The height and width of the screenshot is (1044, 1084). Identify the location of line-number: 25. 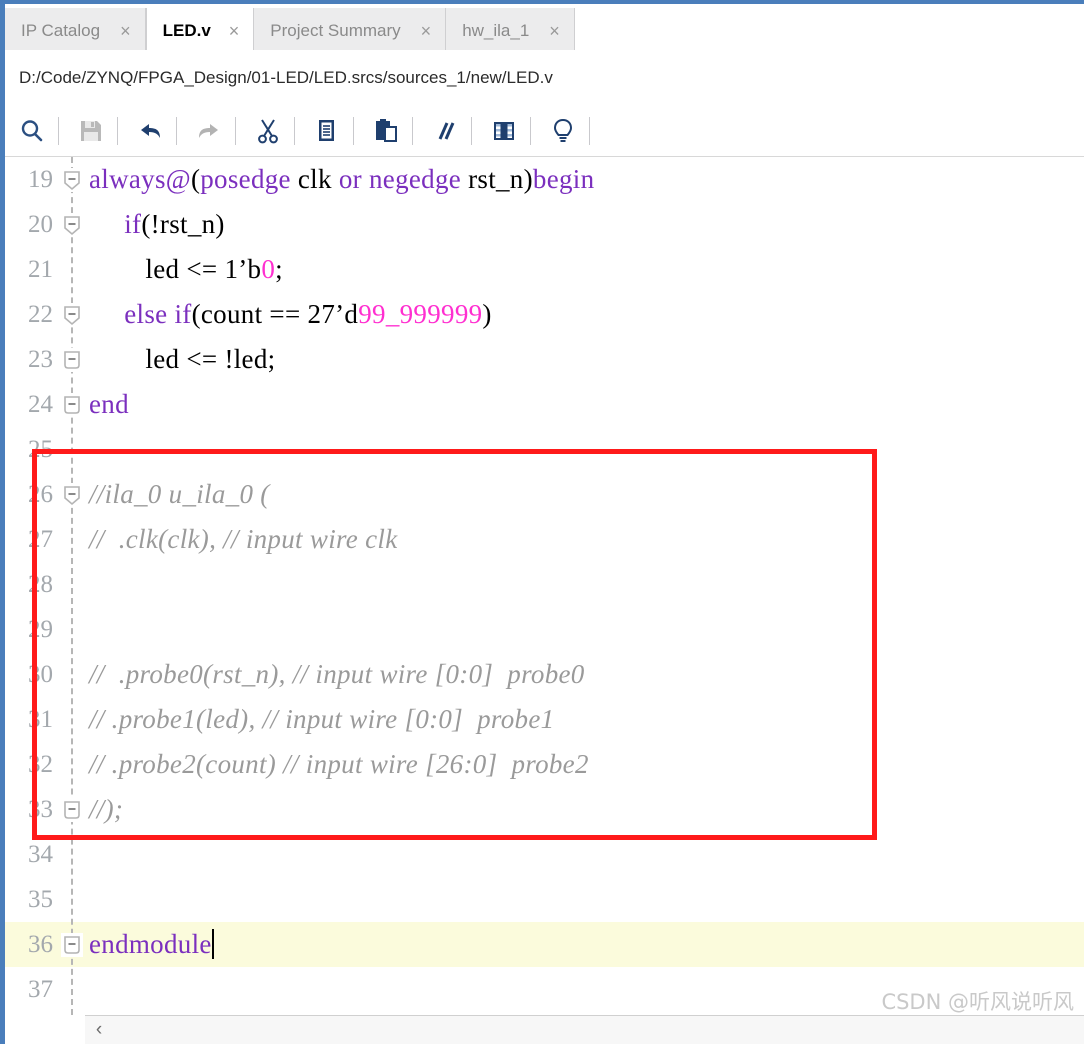
(40, 449).